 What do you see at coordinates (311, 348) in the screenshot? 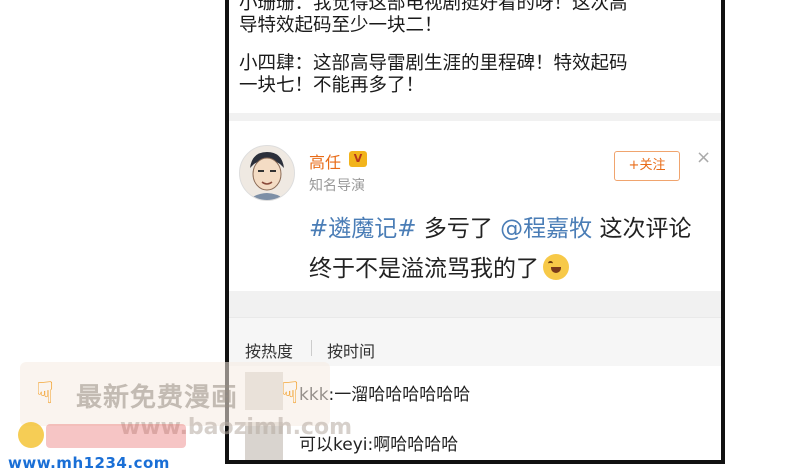
I see `sort-separator` at bounding box center [311, 348].